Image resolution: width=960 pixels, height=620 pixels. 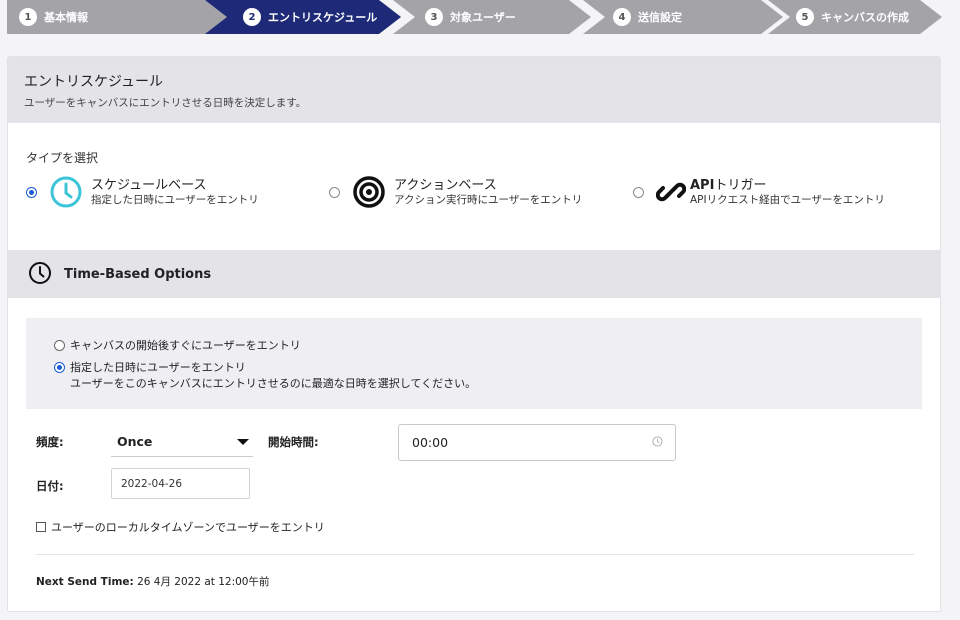 I want to click on clock-icon, so click(x=66, y=192).